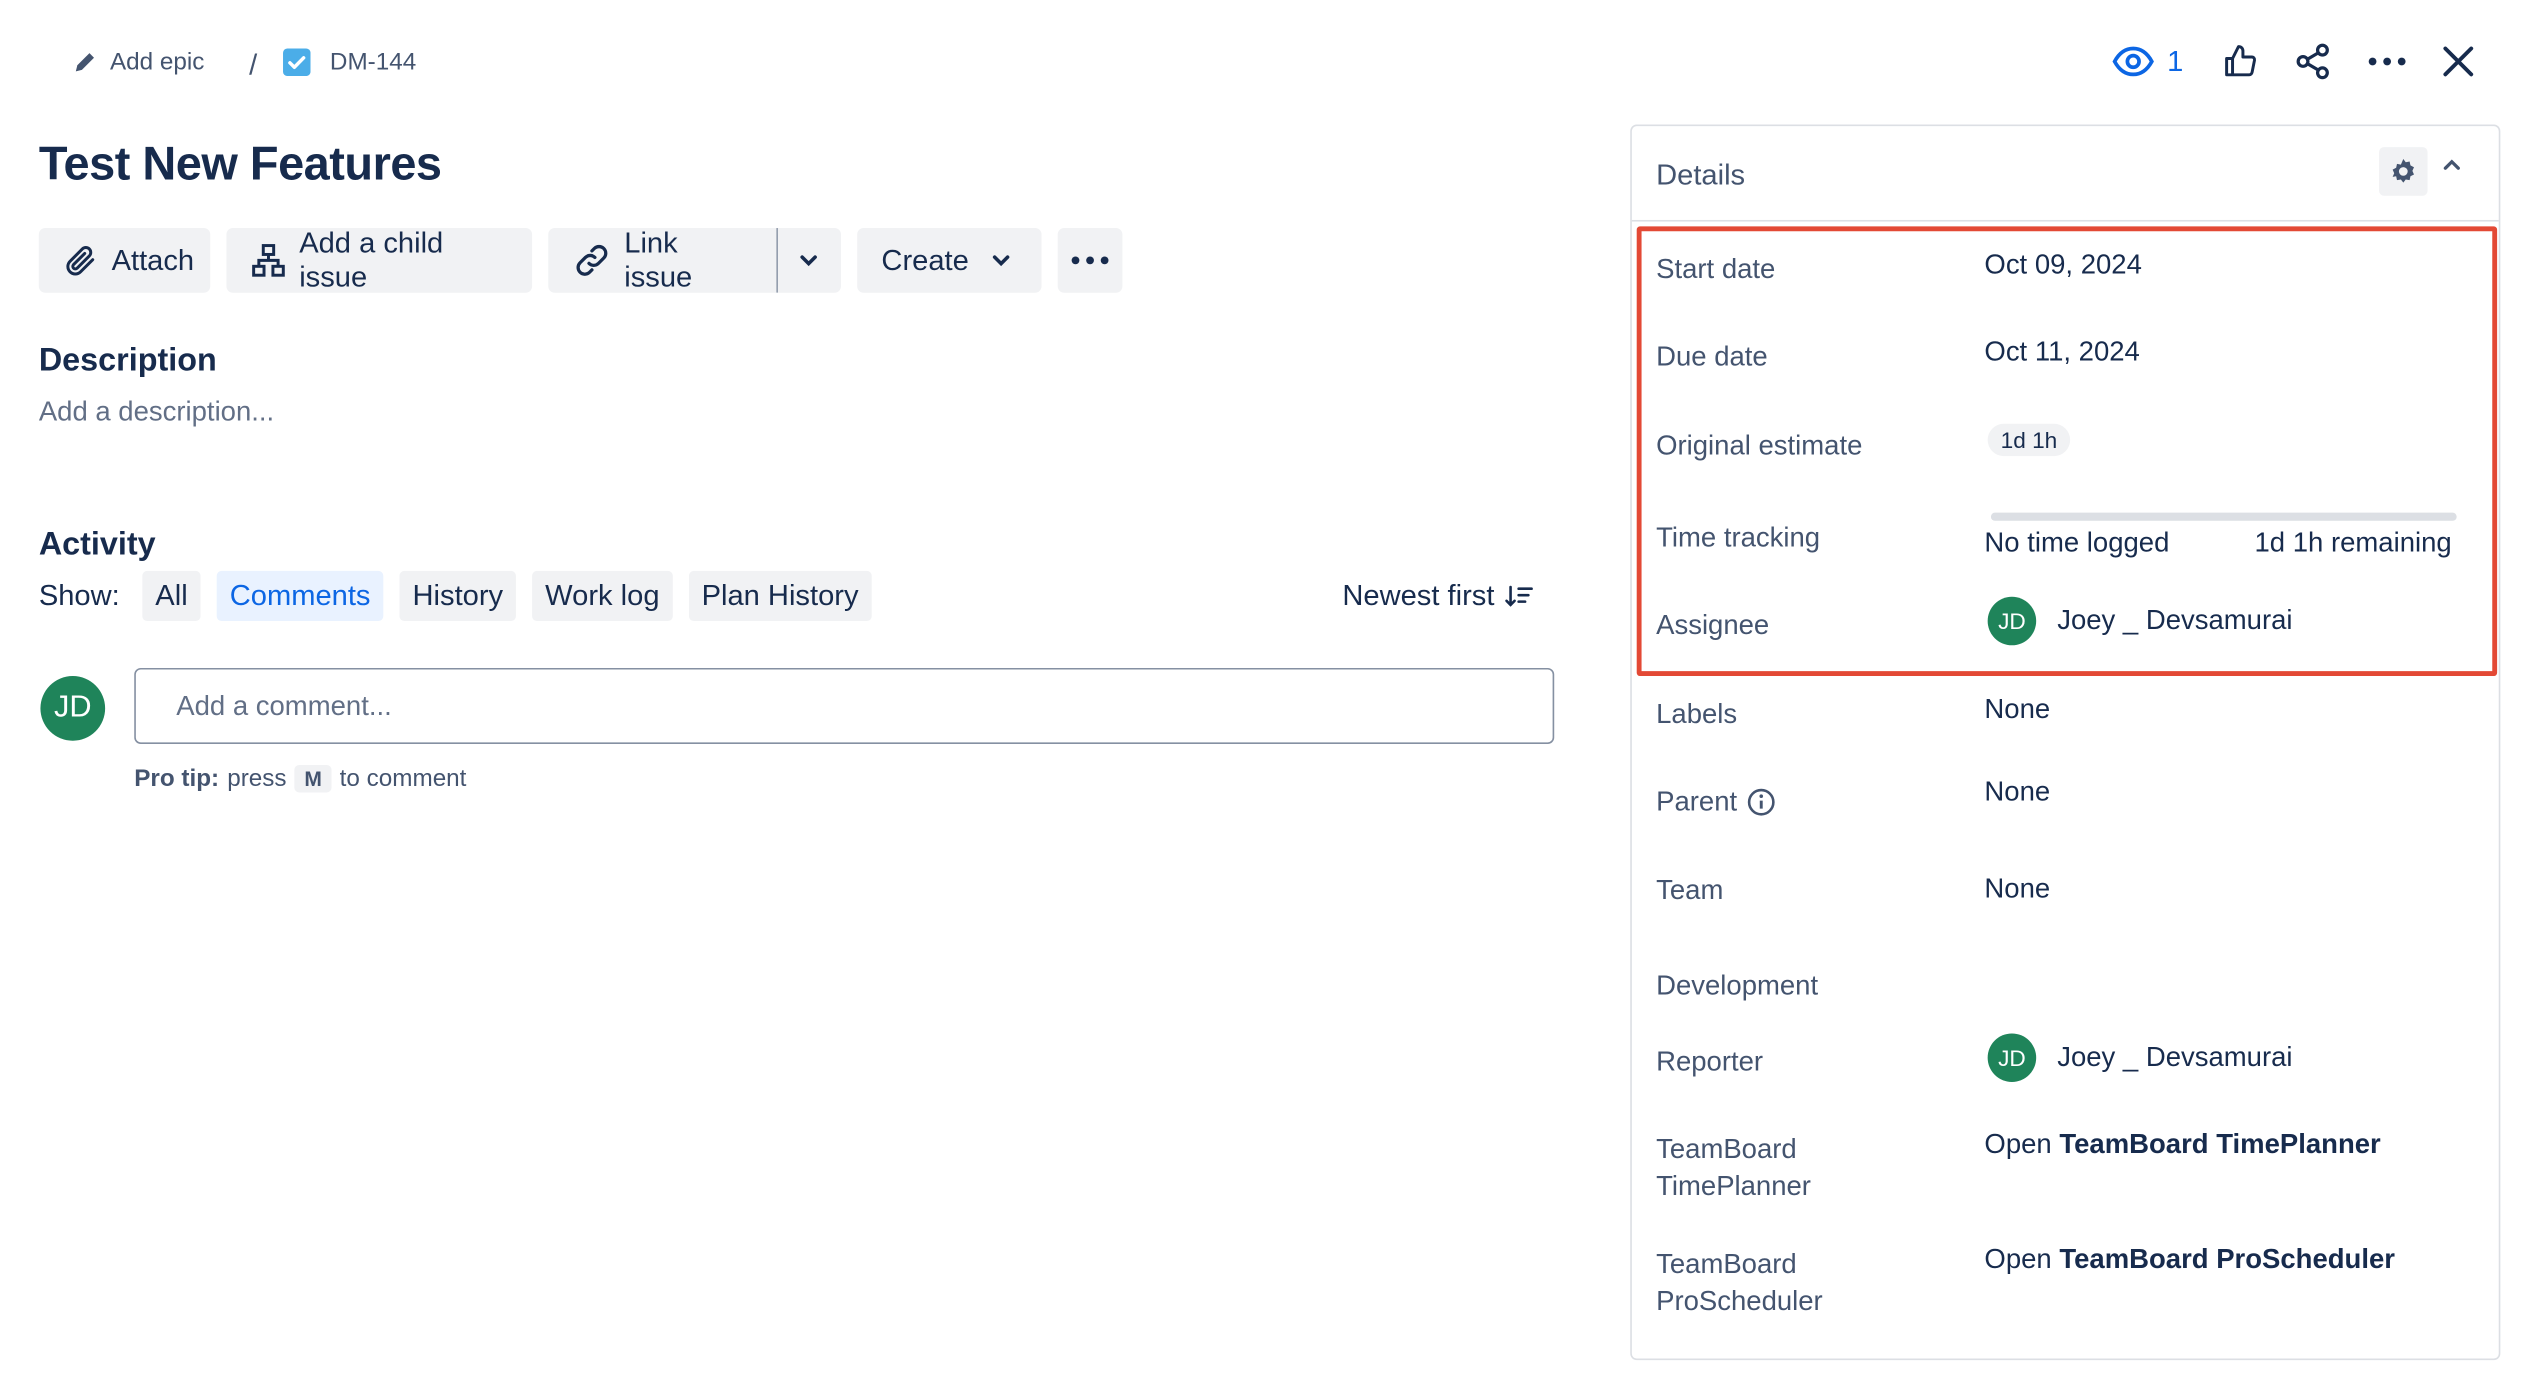  I want to click on add-child-issue-button: Add a child issue, so click(379, 259).